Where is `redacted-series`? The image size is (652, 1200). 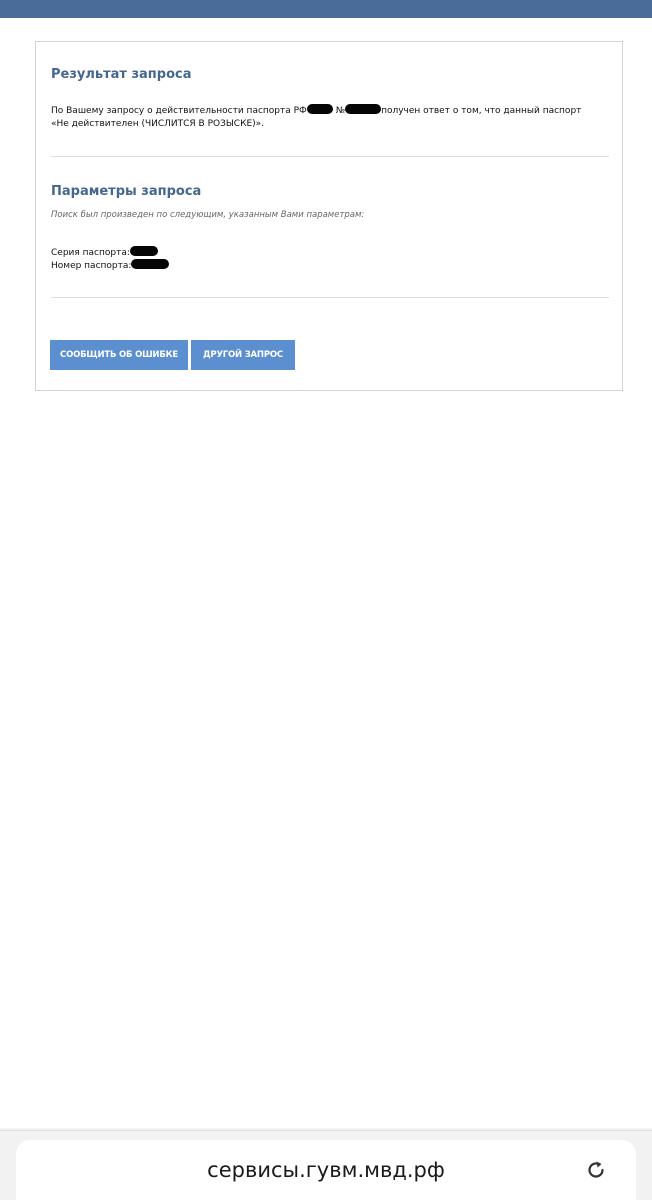 redacted-series is located at coordinates (319, 109).